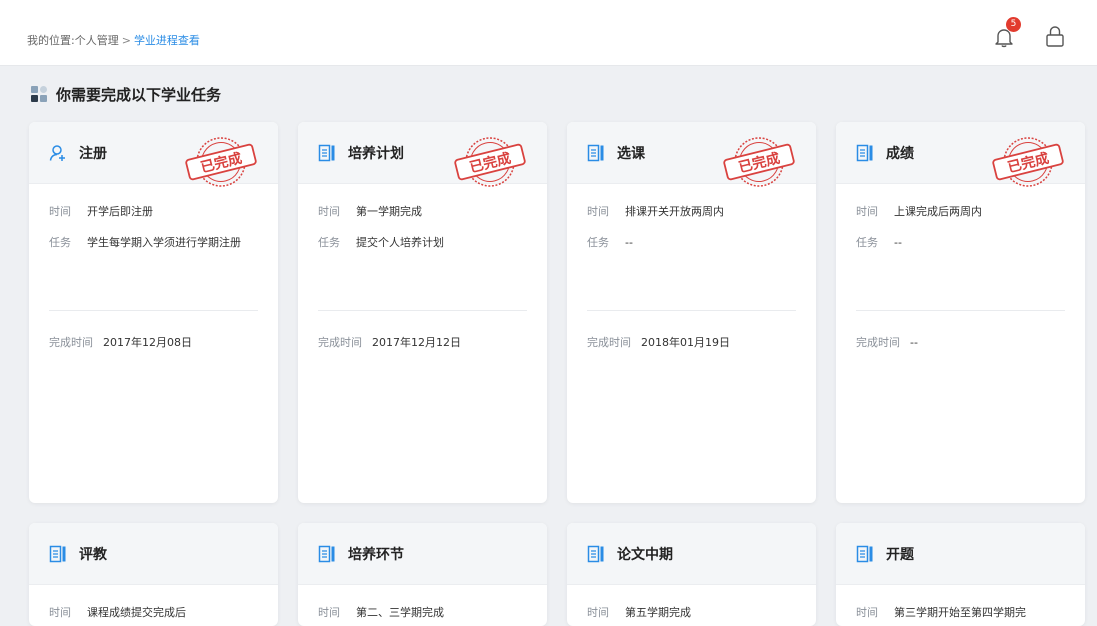 The width and height of the screenshot is (1097, 626). Describe the element at coordinates (400, 242) in the screenshot. I see `task-value: 提交个人培养计划` at that location.